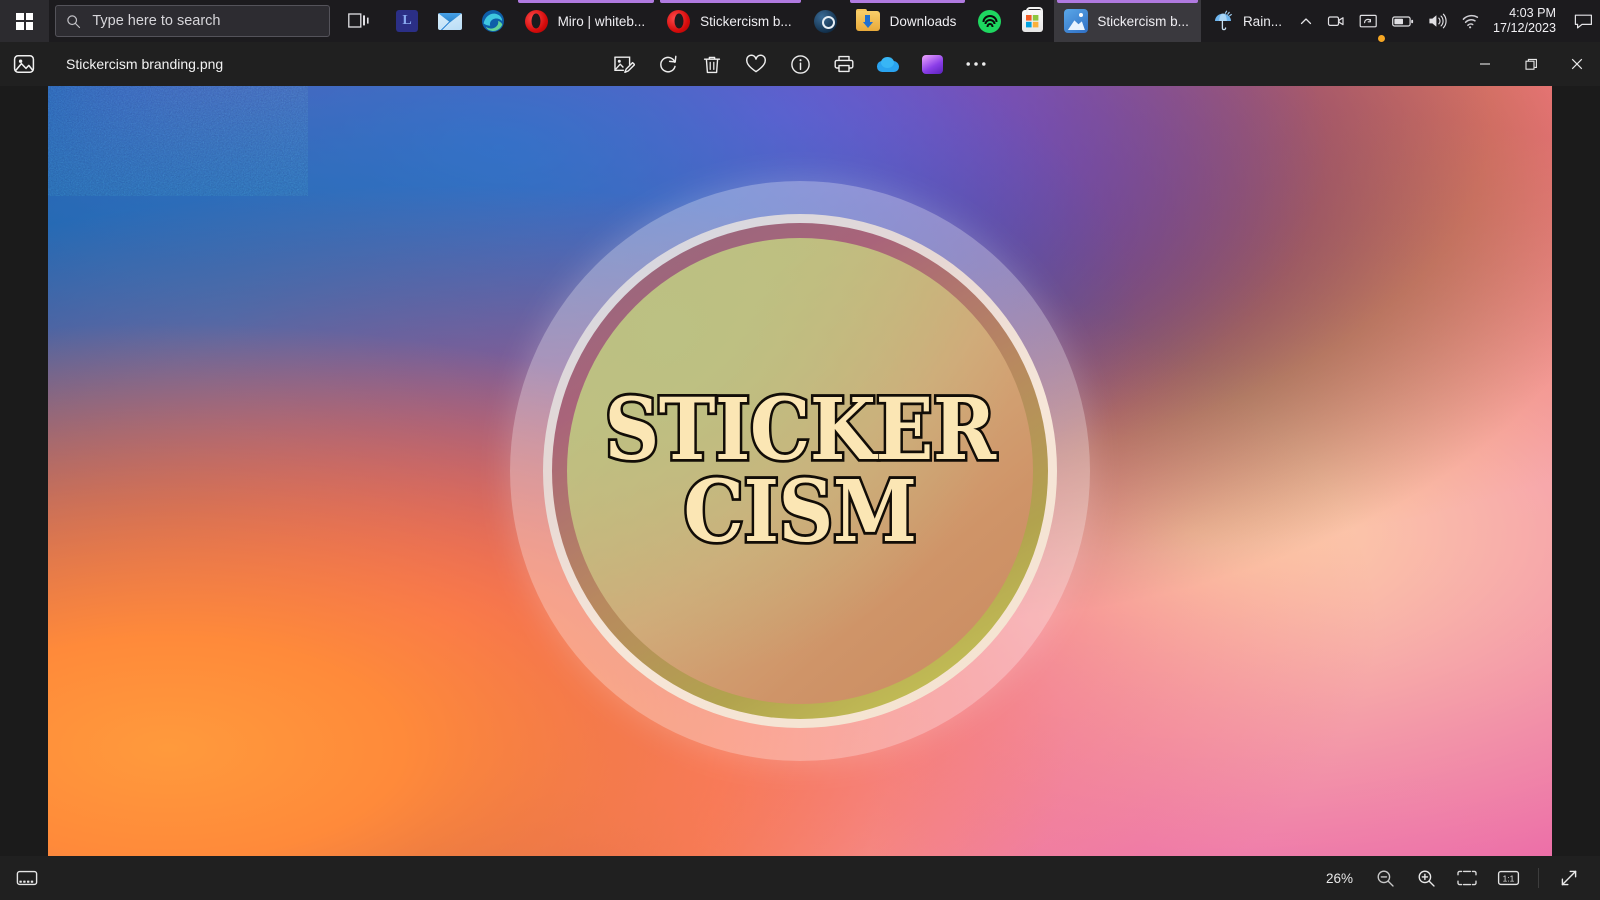 Image resolution: width=1600 pixels, height=900 pixels. I want to click on umbrella-rain-icon, so click(1223, 20).